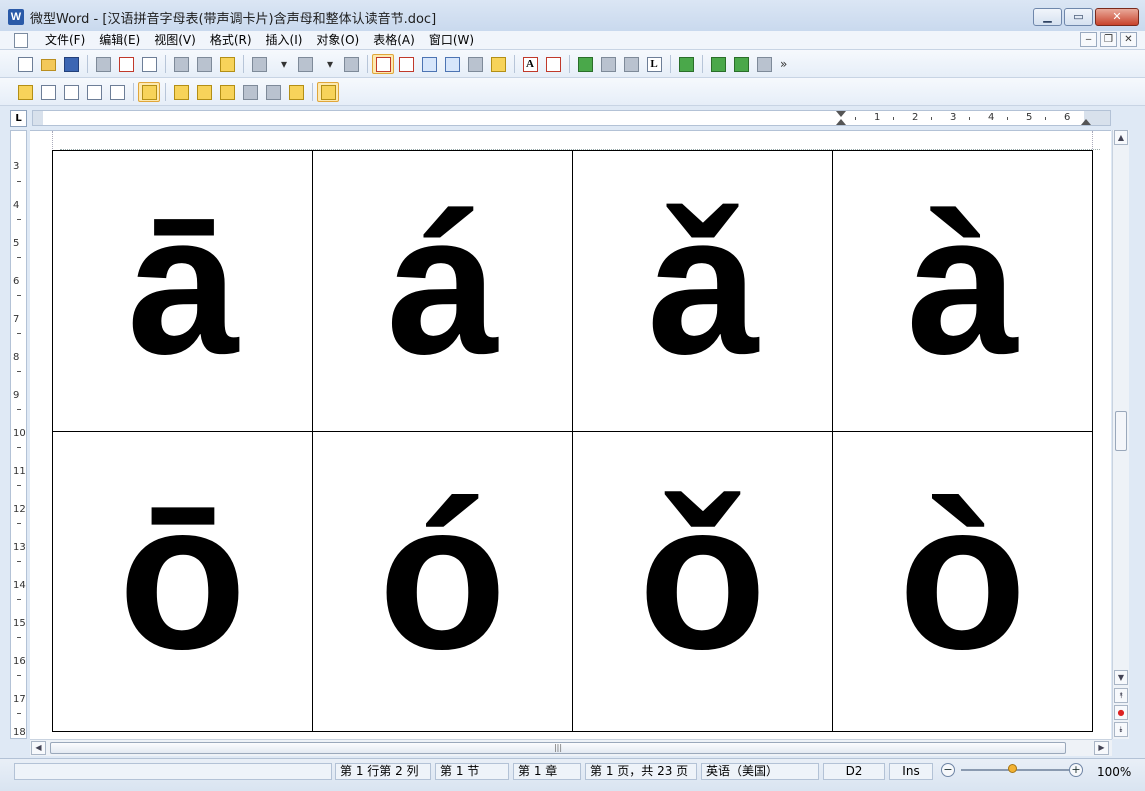  Describe the element at coordinates (553, 64) in the screenshot. I see `paragraph-format-button` at that location.